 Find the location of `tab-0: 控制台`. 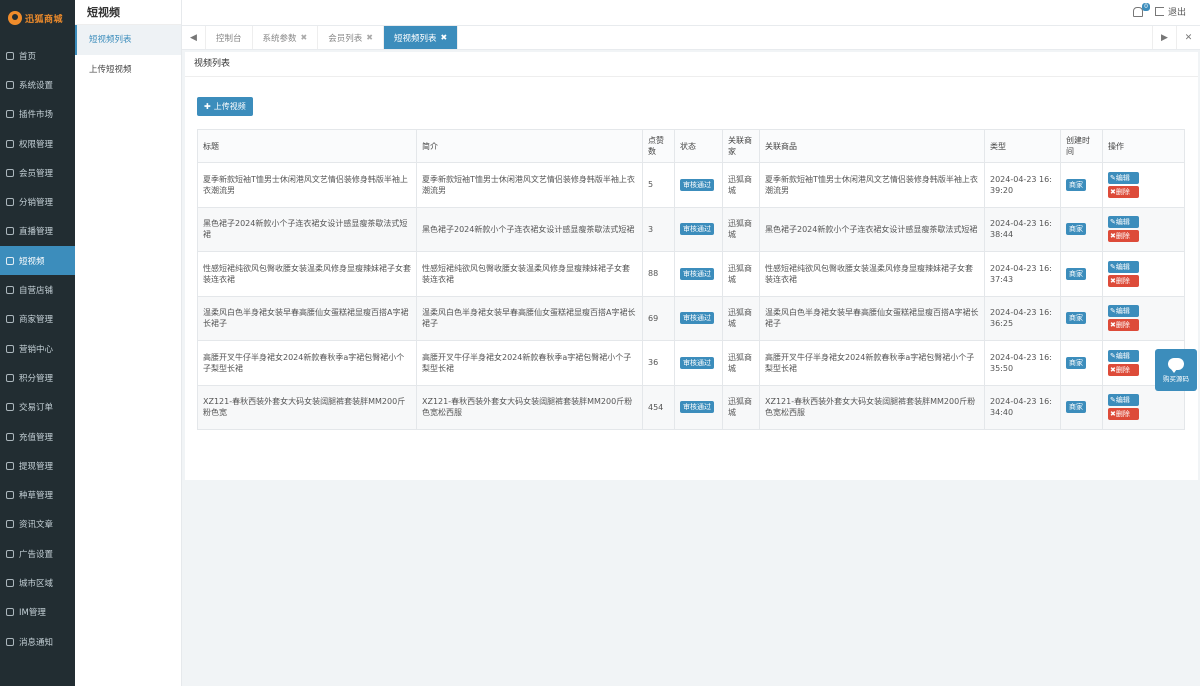

tab-0: 控制台 is located at coordinates (229, 37).